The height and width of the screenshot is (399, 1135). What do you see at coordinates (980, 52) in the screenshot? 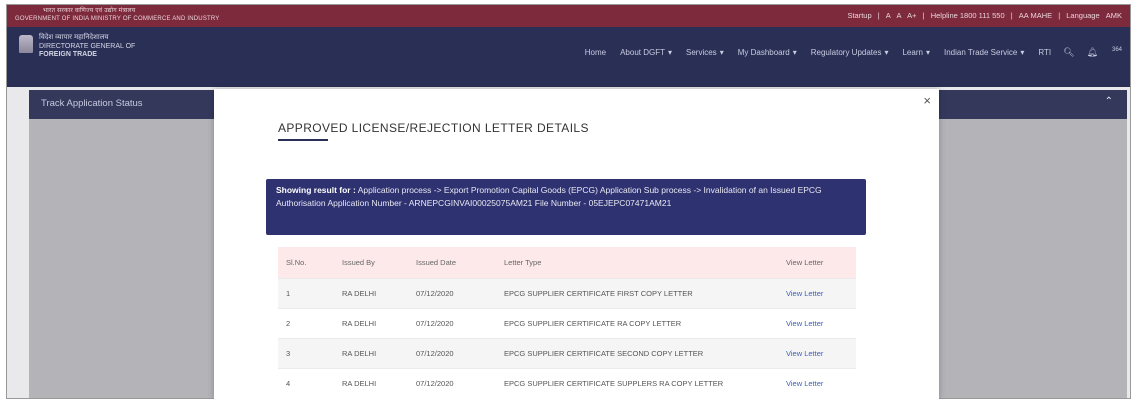
I see `nav-item-trade-service-label: Indian Trade Service` at bounding box center [980, 52].